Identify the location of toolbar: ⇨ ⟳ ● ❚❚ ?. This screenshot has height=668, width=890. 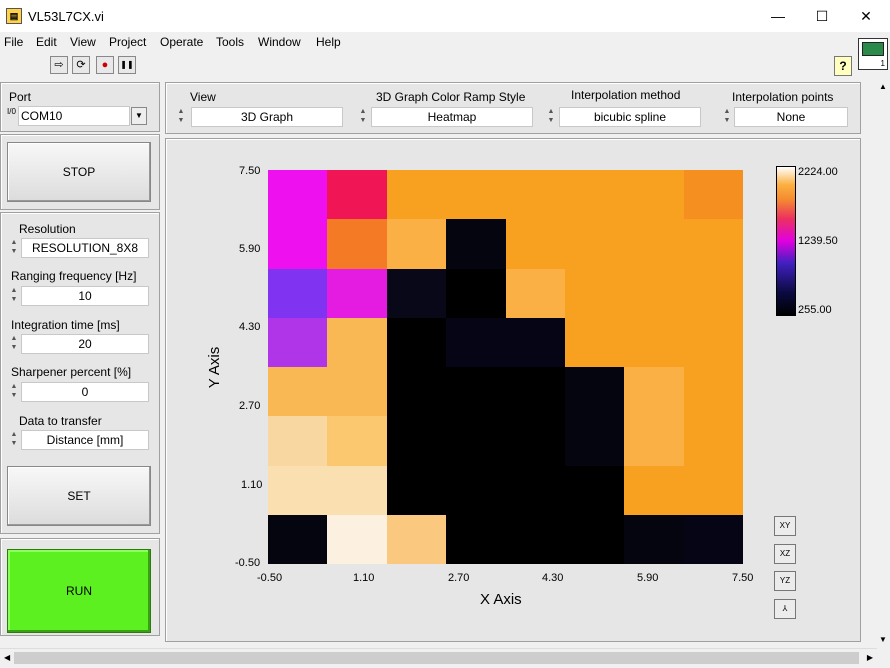
(445, 66).